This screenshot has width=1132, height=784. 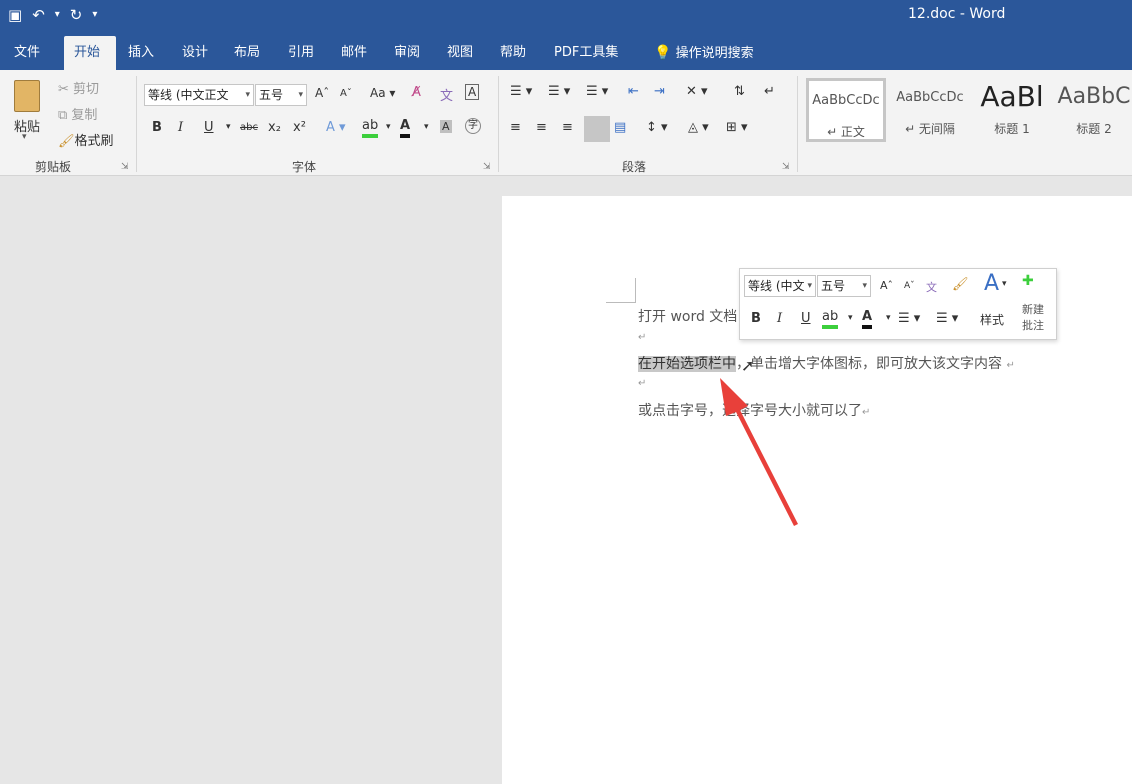 What do you see at coordinates (846, 110) in the screenshot?
I see `style-normal: AaBbCcDc ↵ 正文` at bounding box center [846, 110].